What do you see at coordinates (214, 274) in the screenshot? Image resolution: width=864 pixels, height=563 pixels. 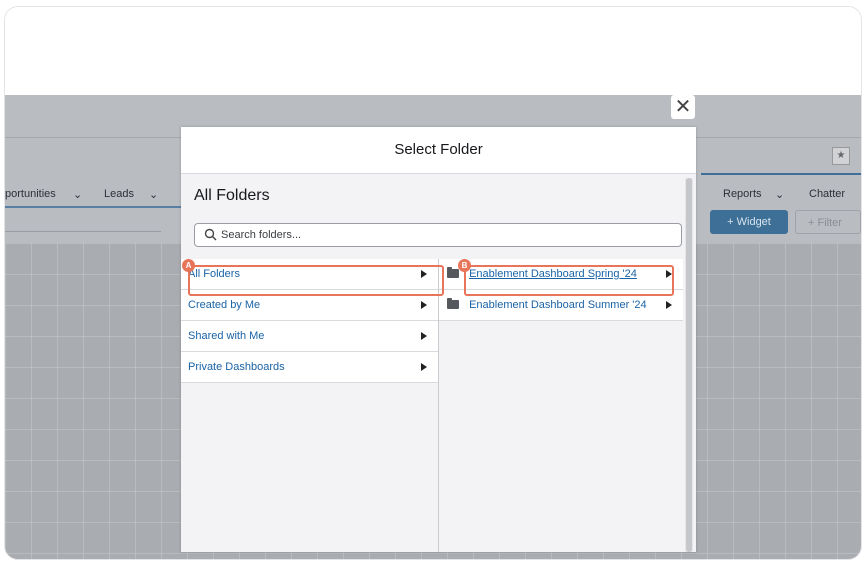 I see `folder-item-label: All Folders` at bounding box center [214, 274].